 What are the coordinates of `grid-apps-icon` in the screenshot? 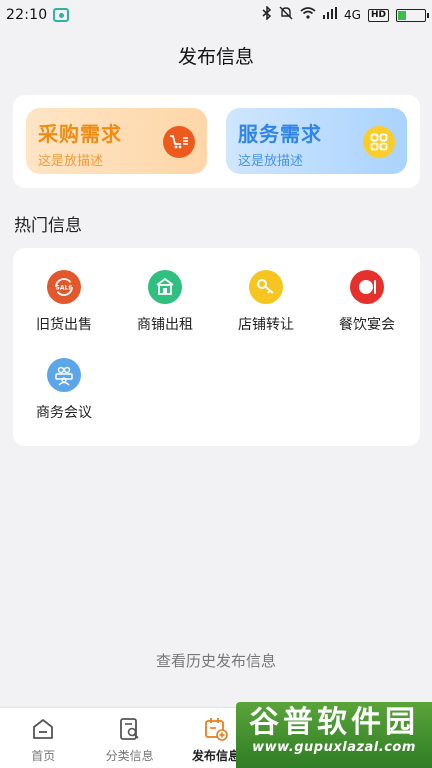 It's located at (379, 142).